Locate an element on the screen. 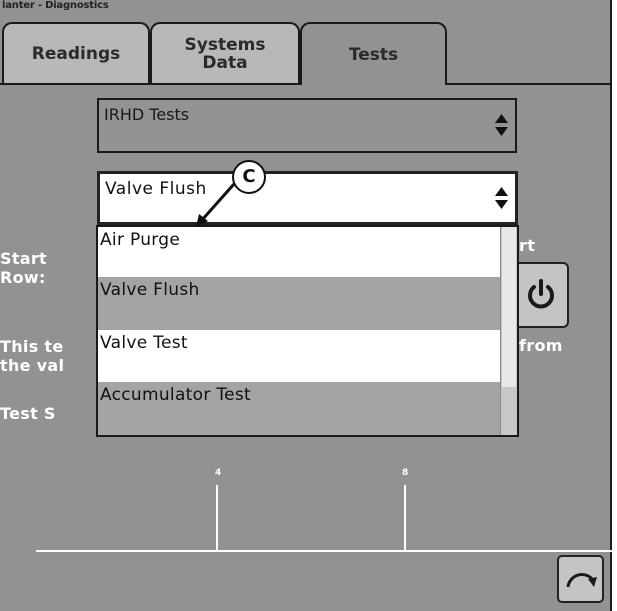  tab-systems-data-label: Systems Data is located at coordinates (225, 54).